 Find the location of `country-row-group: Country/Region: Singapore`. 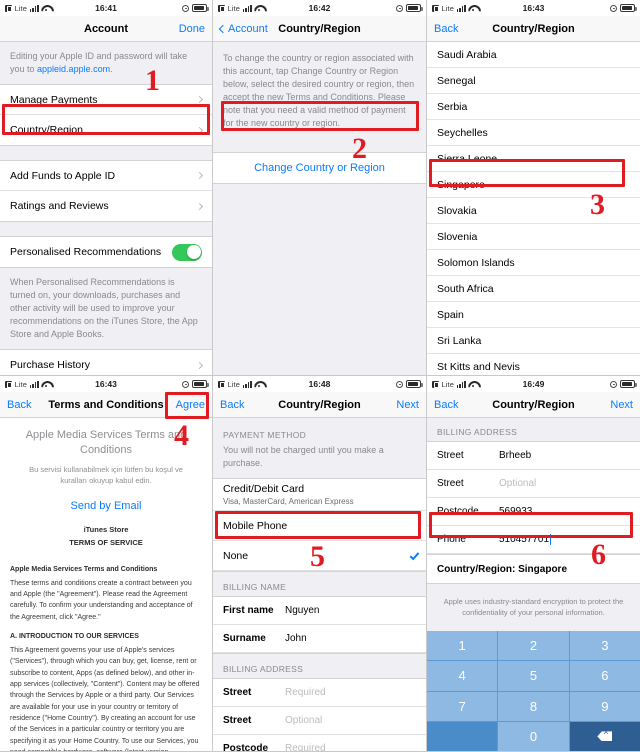

country-row-group: Country/Region: Singapore is located at coordinates (533, 569).